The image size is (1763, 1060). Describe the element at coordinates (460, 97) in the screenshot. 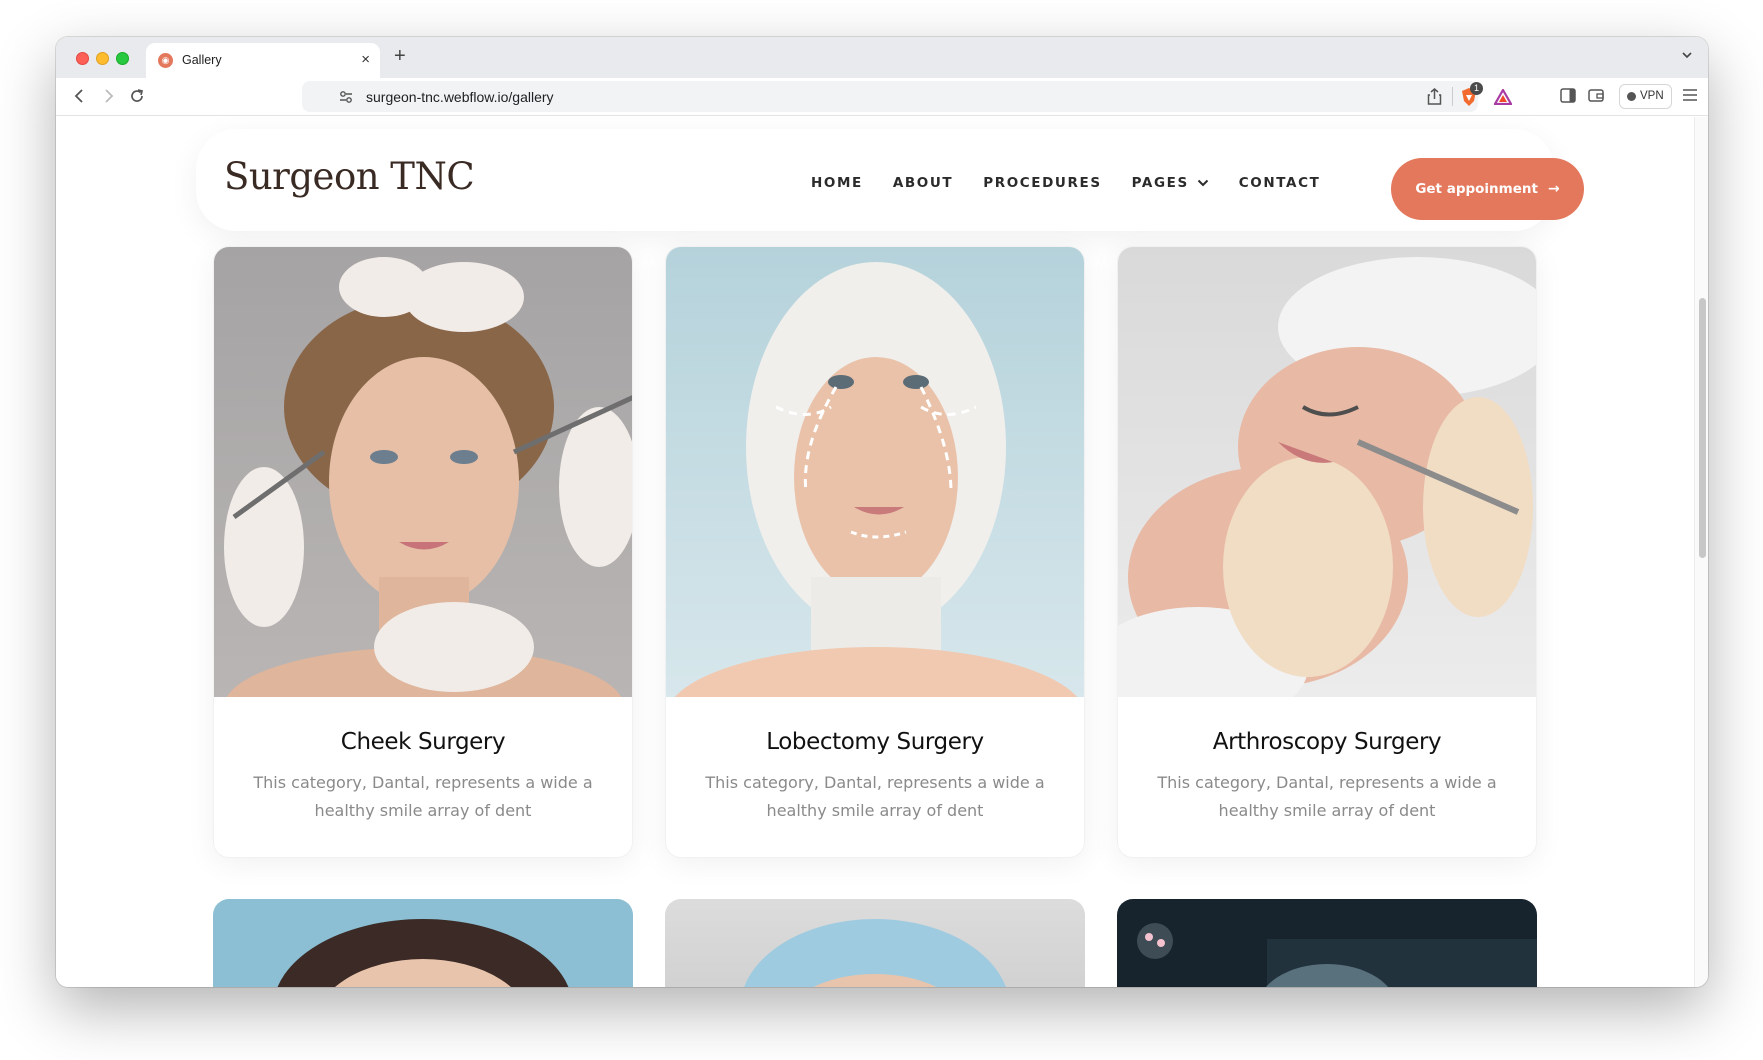

I see `url-text: surgeon-tnc.webflow.io/gallery` at that location.